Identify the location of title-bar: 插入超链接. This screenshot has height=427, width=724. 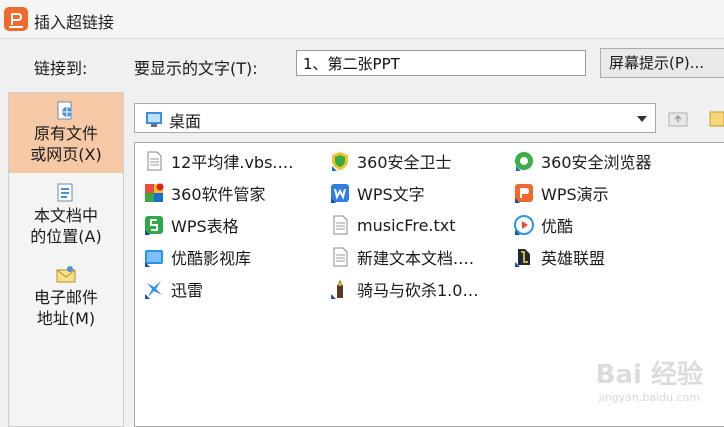
(362, 19).